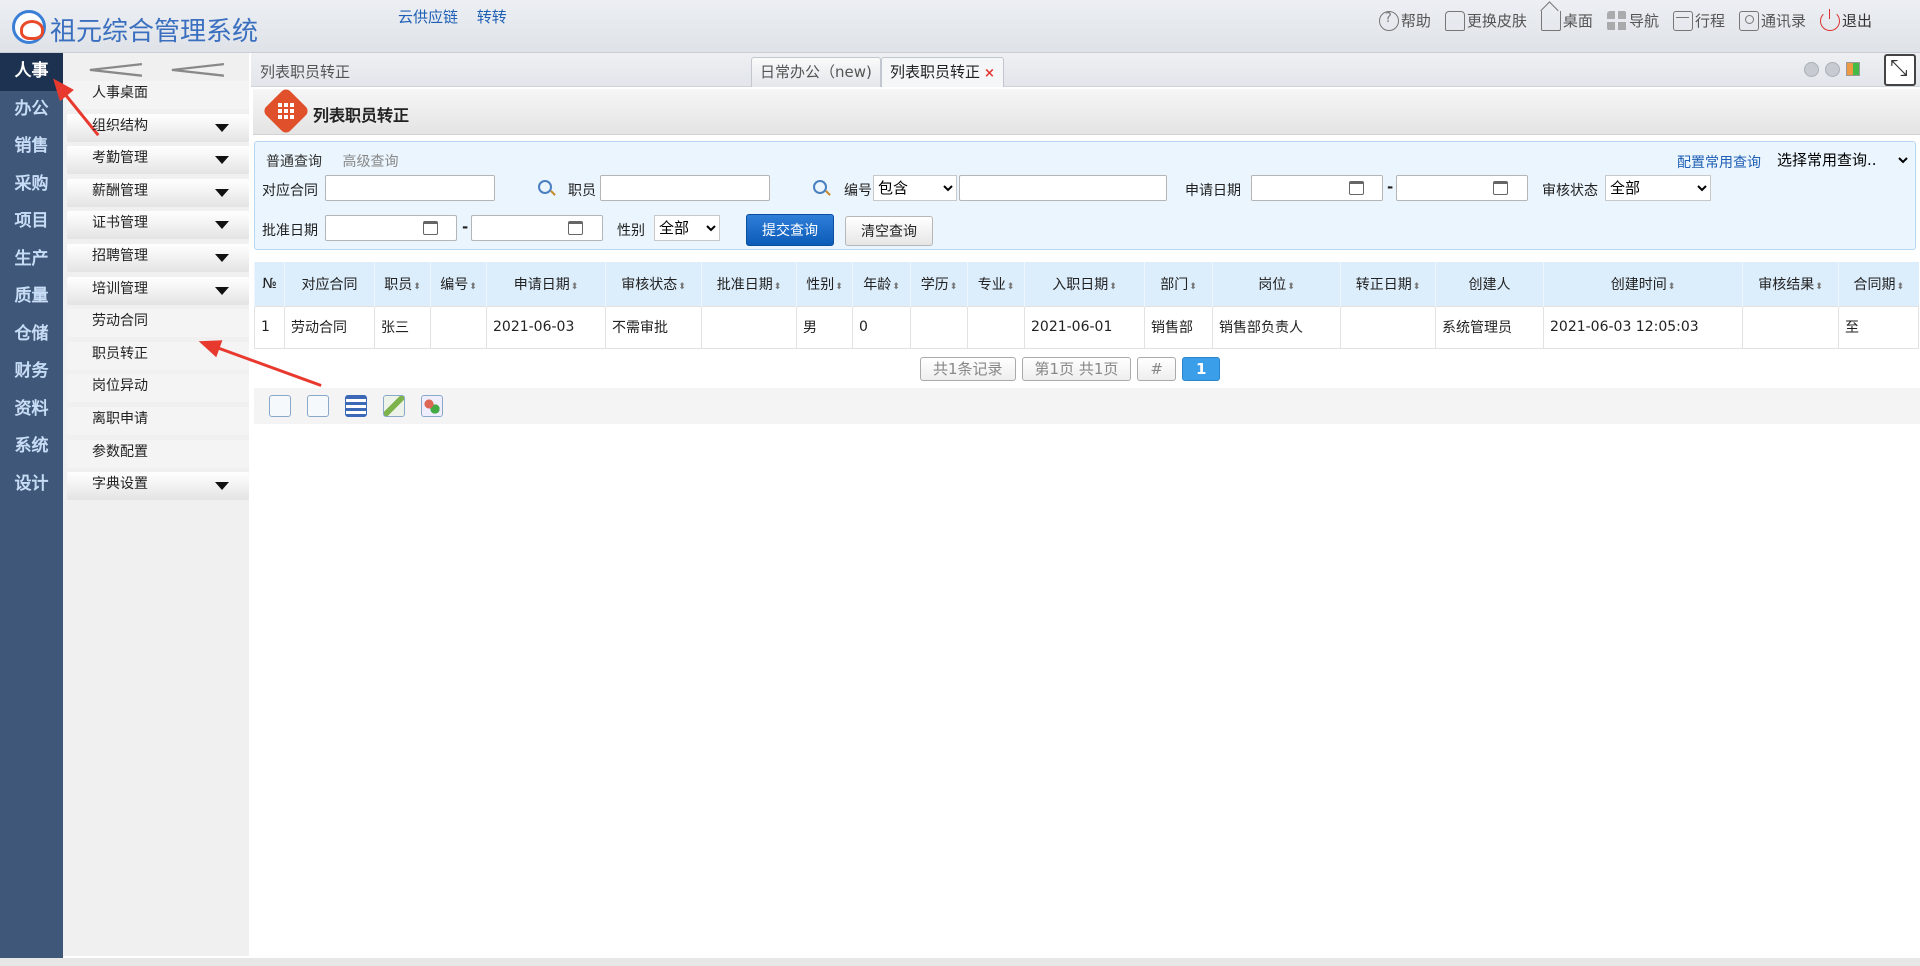 This screenshot has width=1920, height=966. What do you see at coordinates (1853, 69) in the screenshot?
I see `tile-windows-icon` at bounding box center [1853, 69].